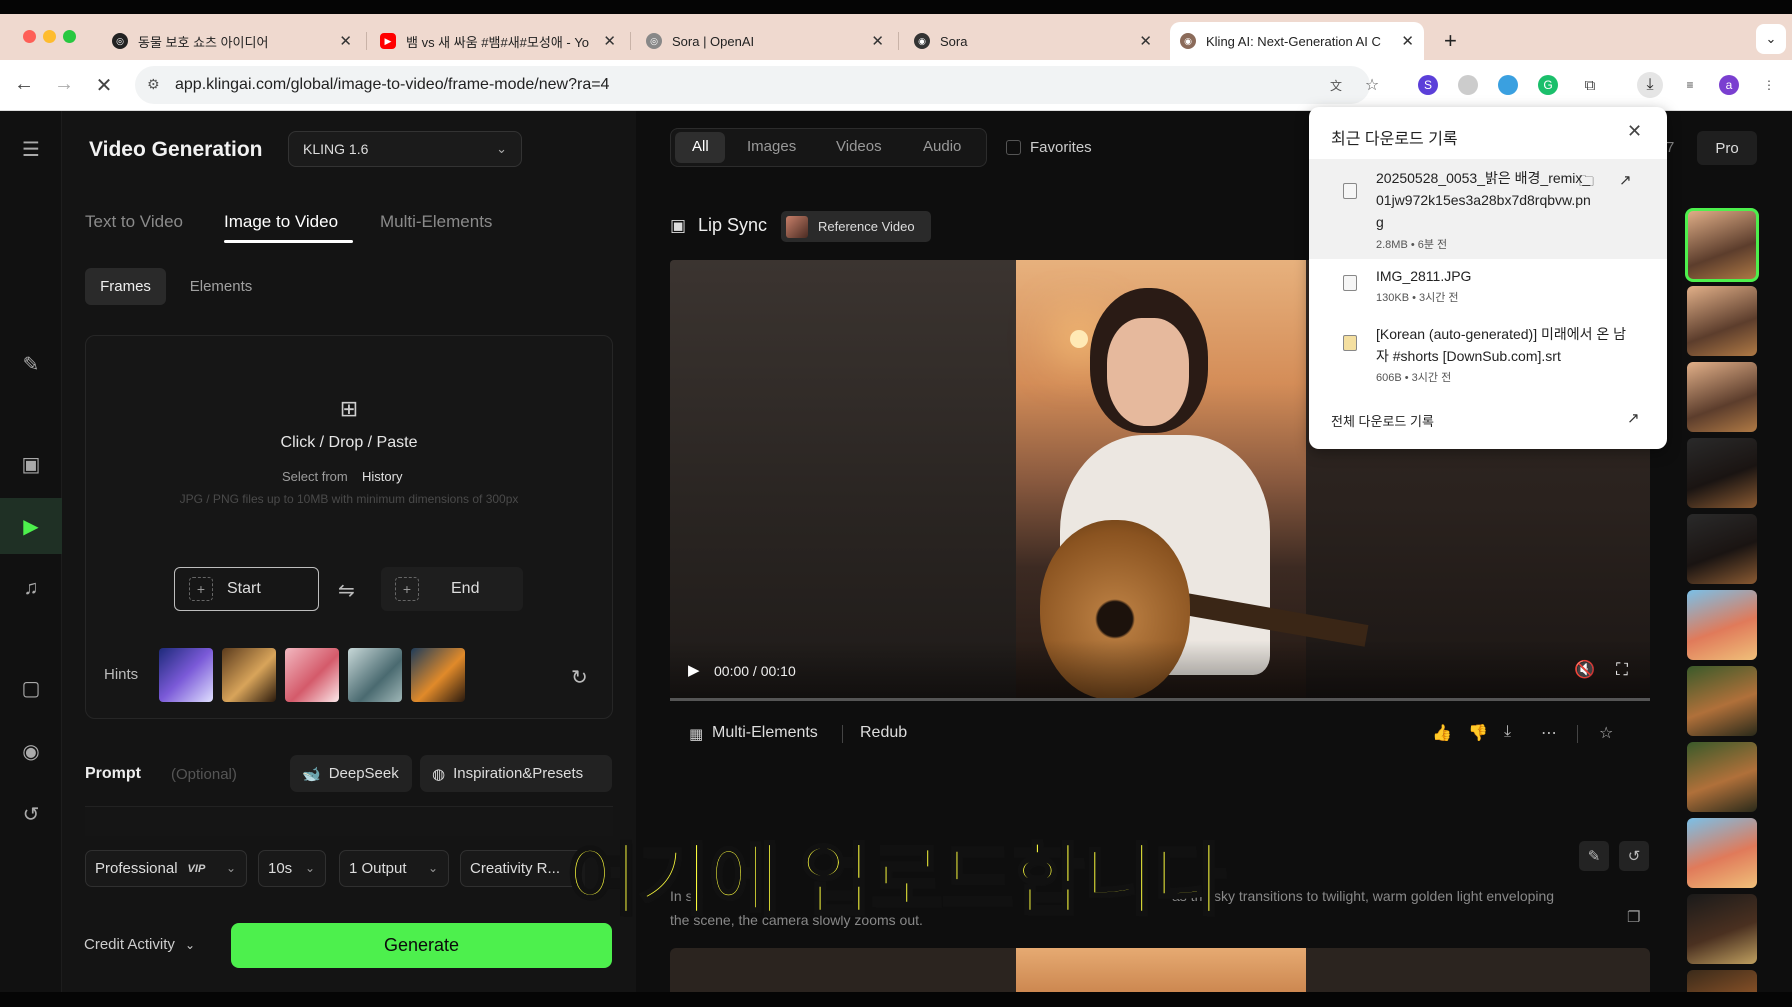 The width and height of the screenshot is (1792, 1007). What do you see at coordinates (29, 36) in the screenshot?
I see `close-window-button` at bounding box center [29, 36].